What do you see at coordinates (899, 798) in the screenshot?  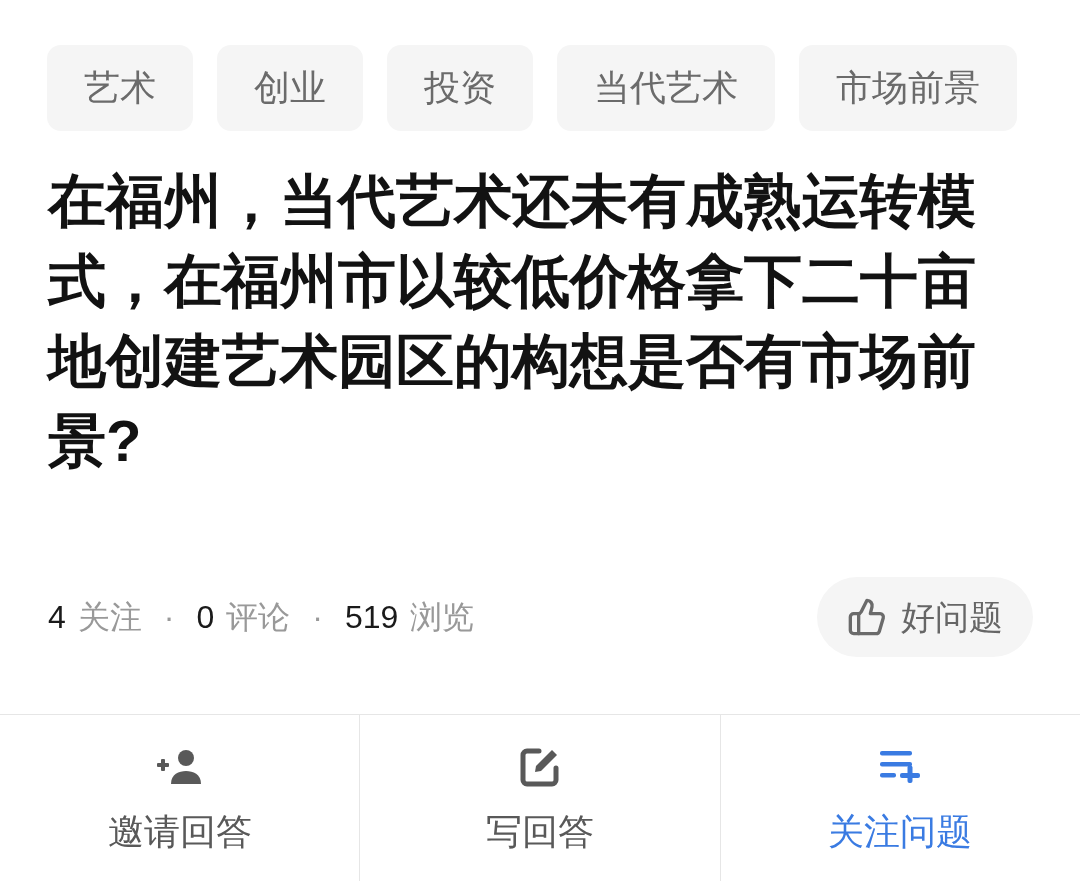 I see `action-button: 关注问题` at bounding box center [899, 798].